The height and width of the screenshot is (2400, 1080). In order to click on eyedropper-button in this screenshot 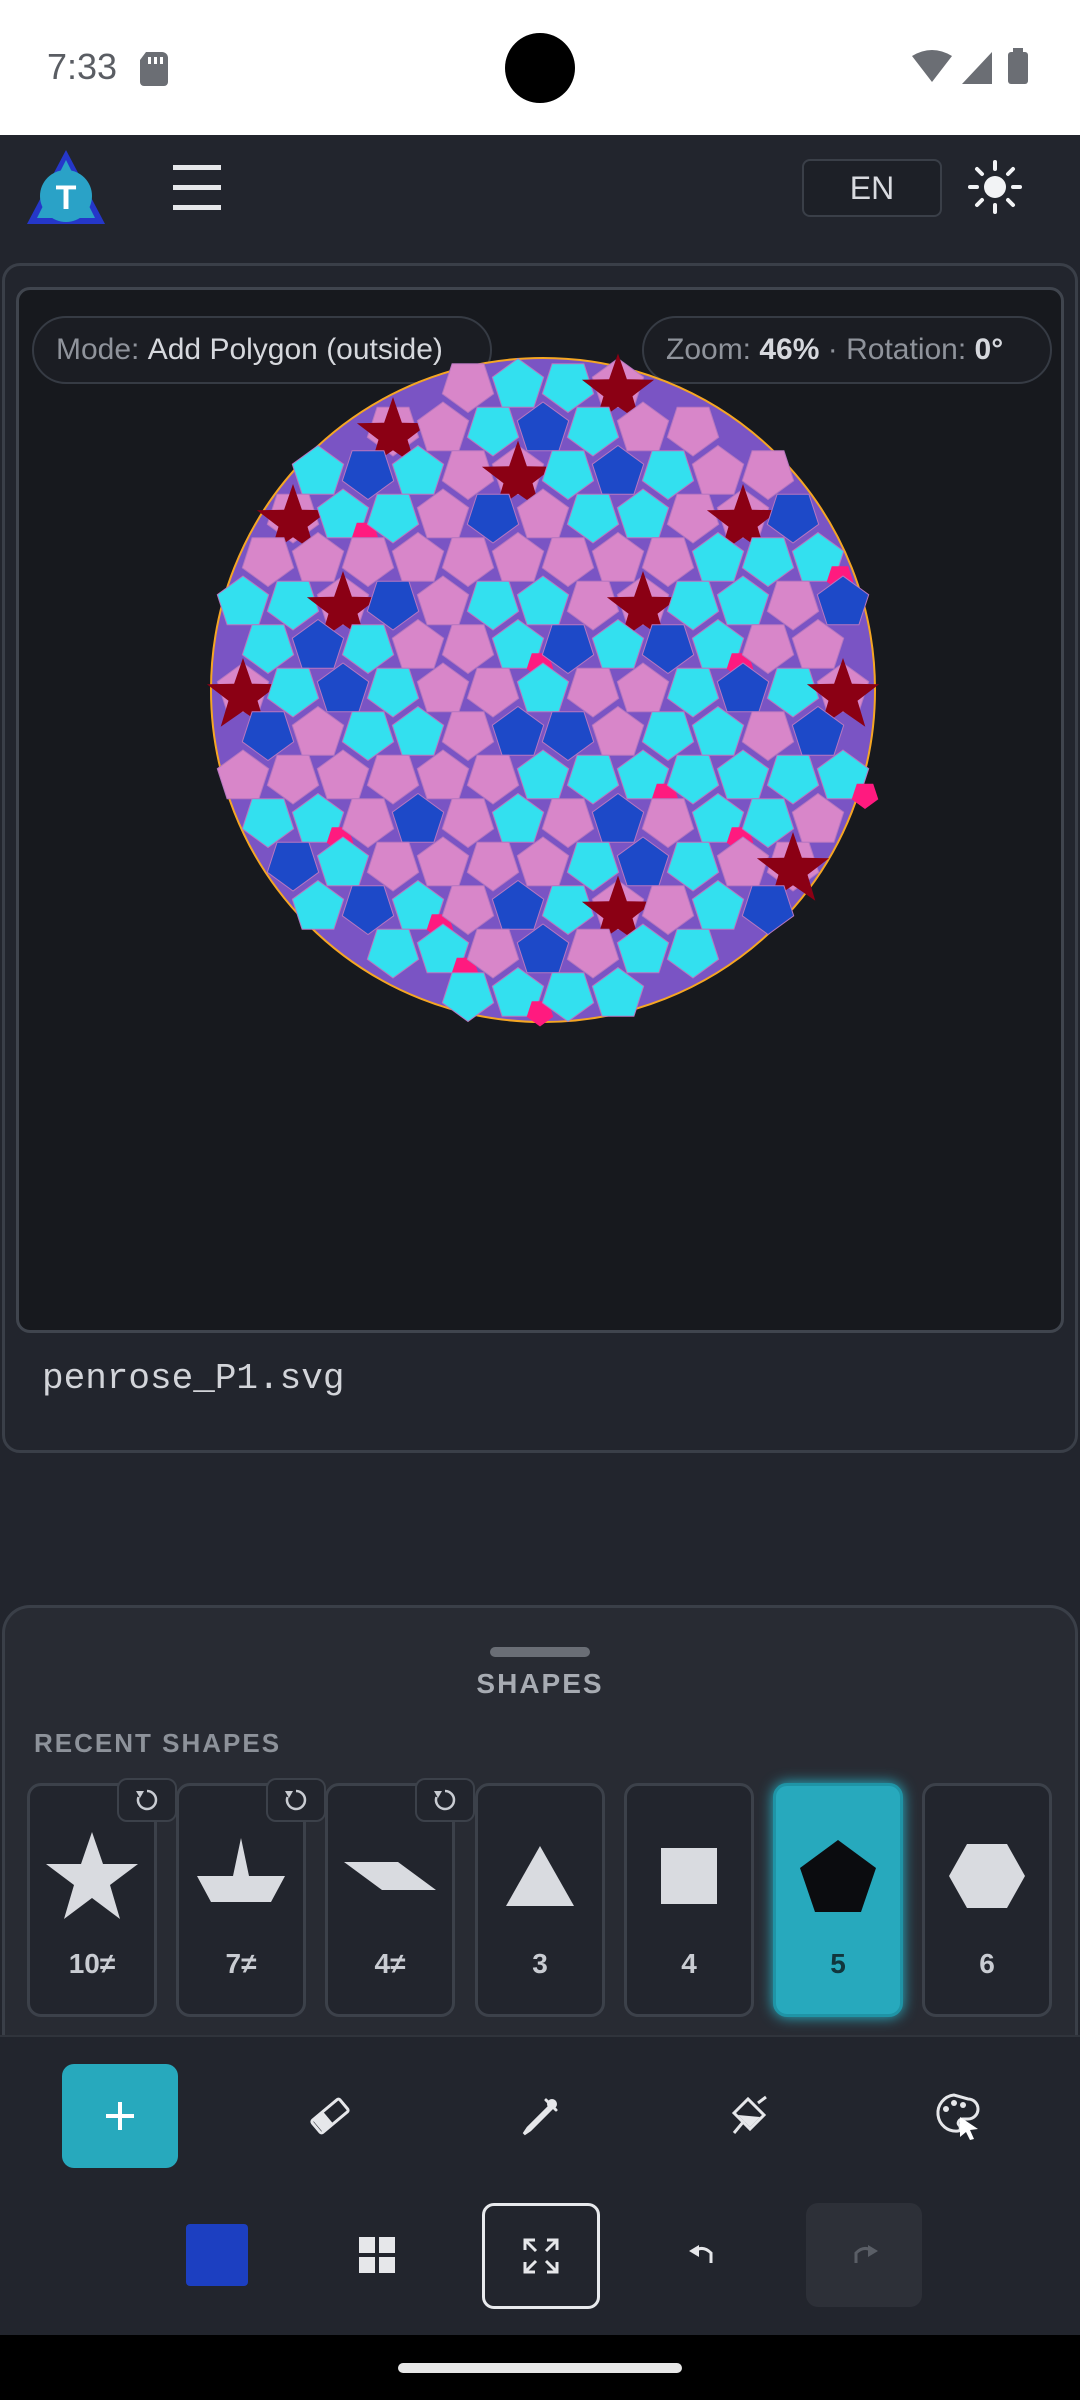, I will do `click(540, 2116)`.